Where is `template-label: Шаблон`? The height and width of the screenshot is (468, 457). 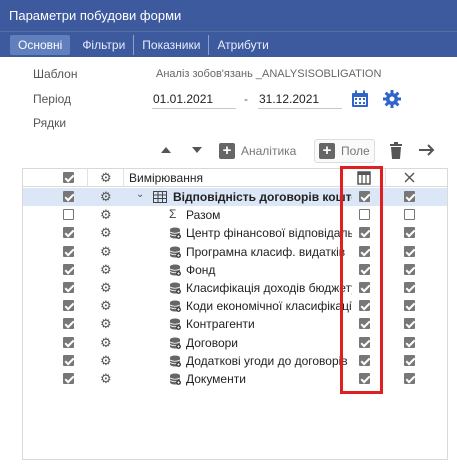 template-label: Шаблон is located at coordinates (55, 74).